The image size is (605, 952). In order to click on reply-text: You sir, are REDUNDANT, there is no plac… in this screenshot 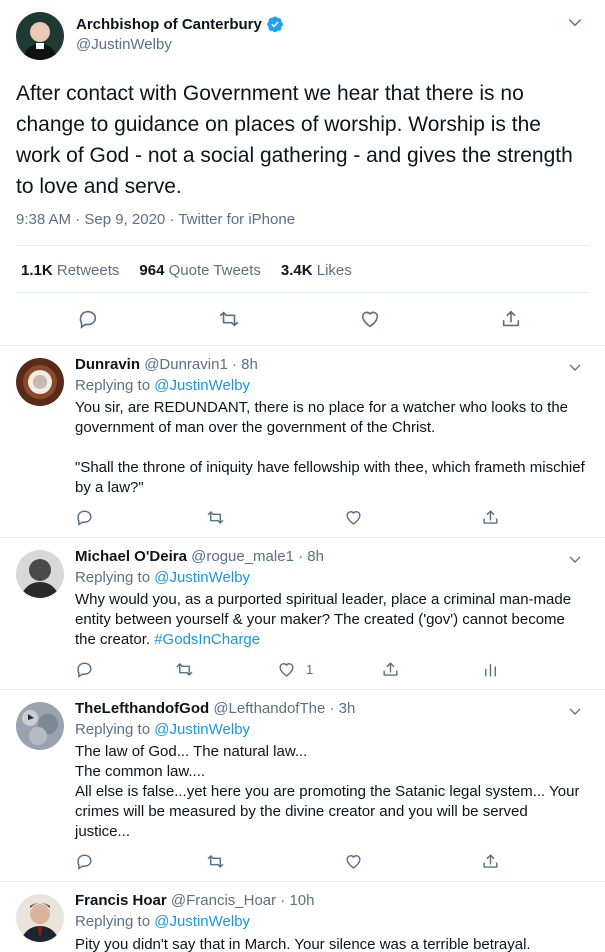, I will do `click(330, 448)`.